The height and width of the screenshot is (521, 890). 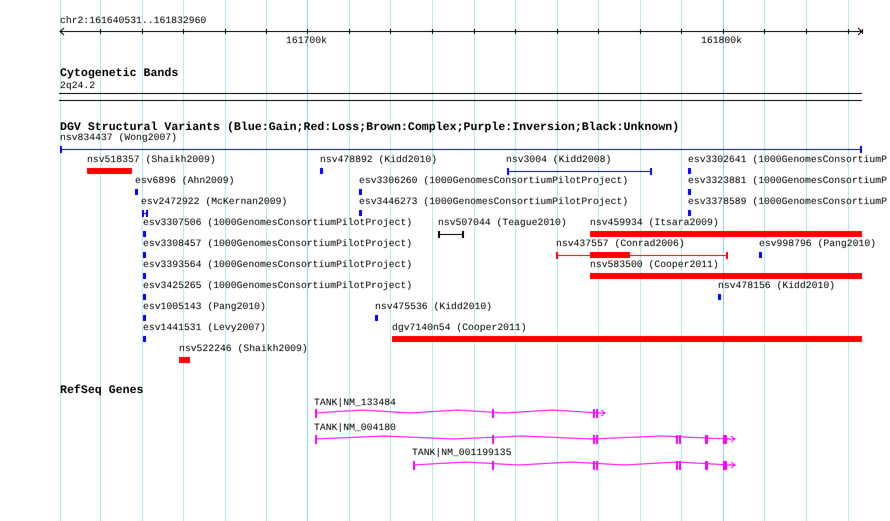 What do you see at coordinates (654, 265) in the screenshot?
I see `variant-label: nsv583500 (Cooper2011)` at bounding box center [654, 265].